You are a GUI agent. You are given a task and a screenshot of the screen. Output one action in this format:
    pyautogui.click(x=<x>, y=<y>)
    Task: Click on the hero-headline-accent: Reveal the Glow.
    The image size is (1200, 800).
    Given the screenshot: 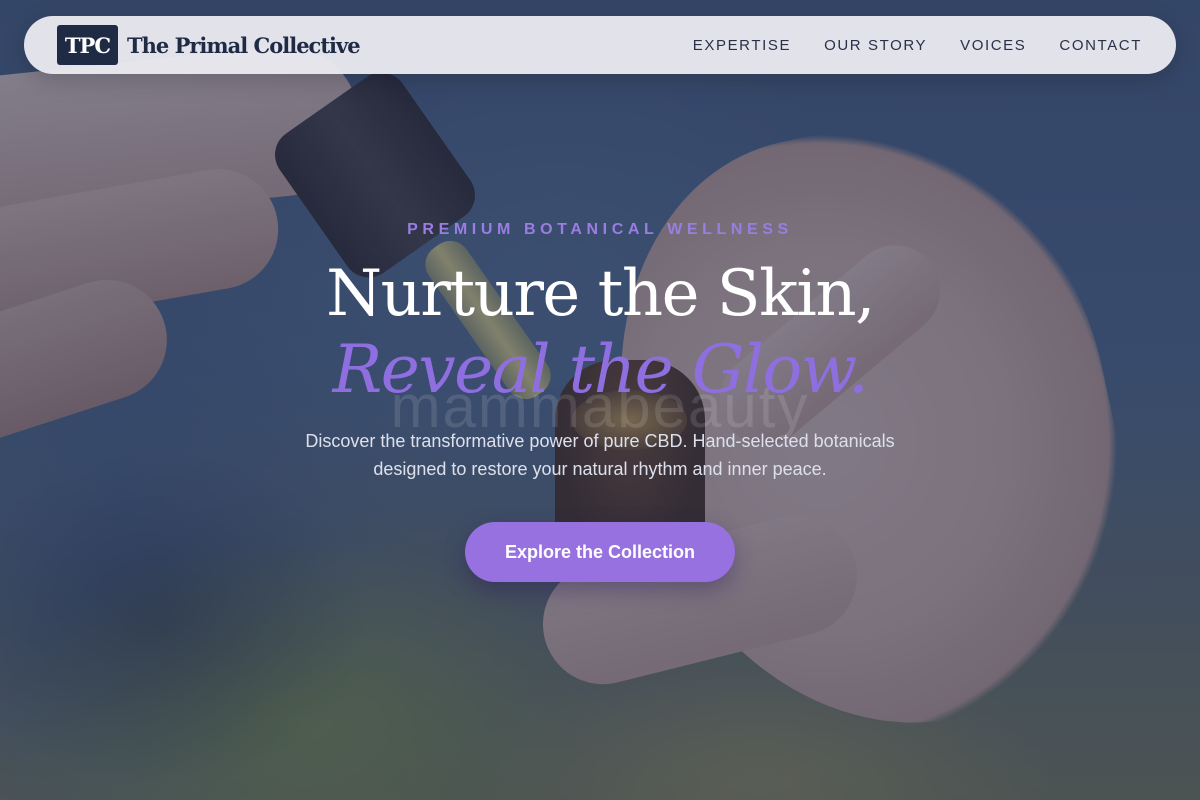 What is the action you would take?
    pyautogui.click(x=600, y=369)
    